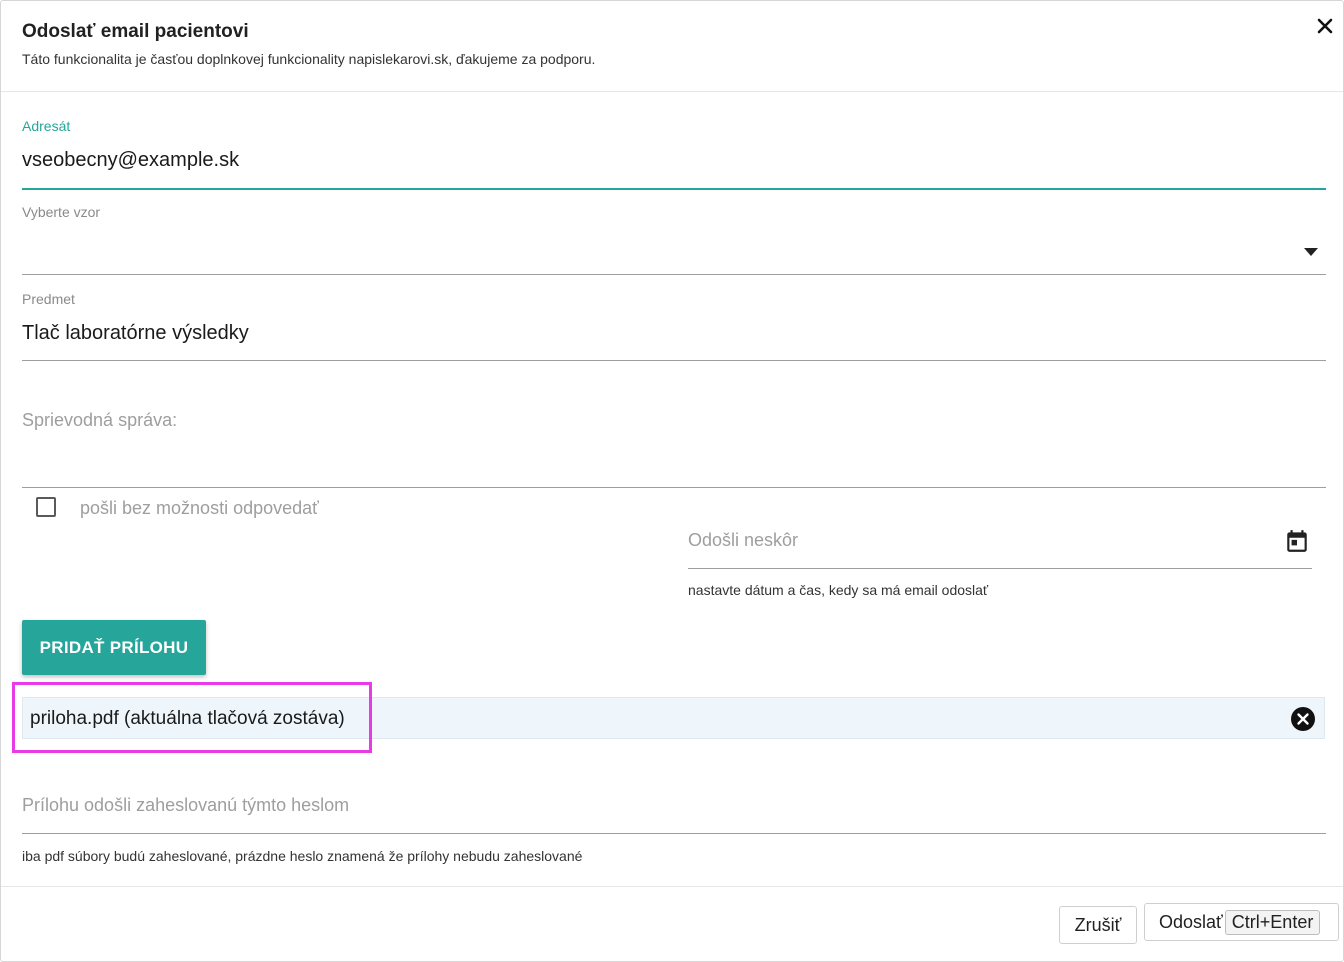 The width and height of the screenshot is (1344, 962). Describe the element at coordinates (61, 212) in the screenshot. I see `template-label: Vyberte vzor` at that location.